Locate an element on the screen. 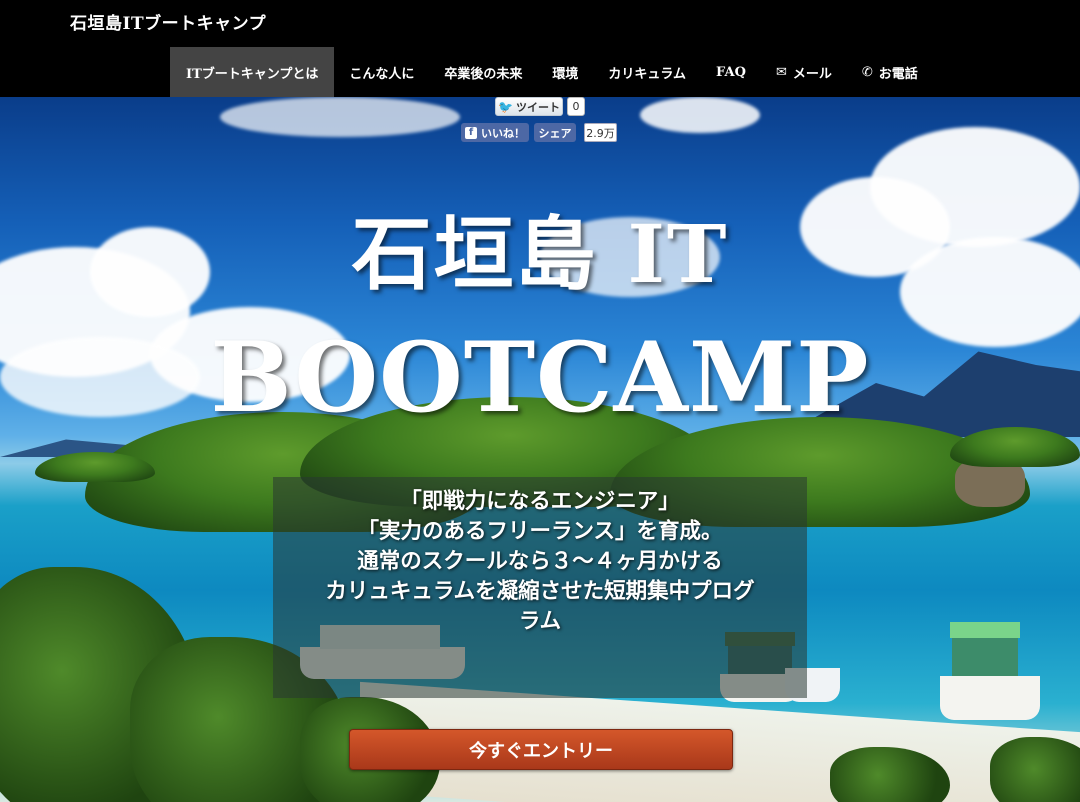  nav-item-curriculum: カリキュラム is located at coordinates (647, 72).